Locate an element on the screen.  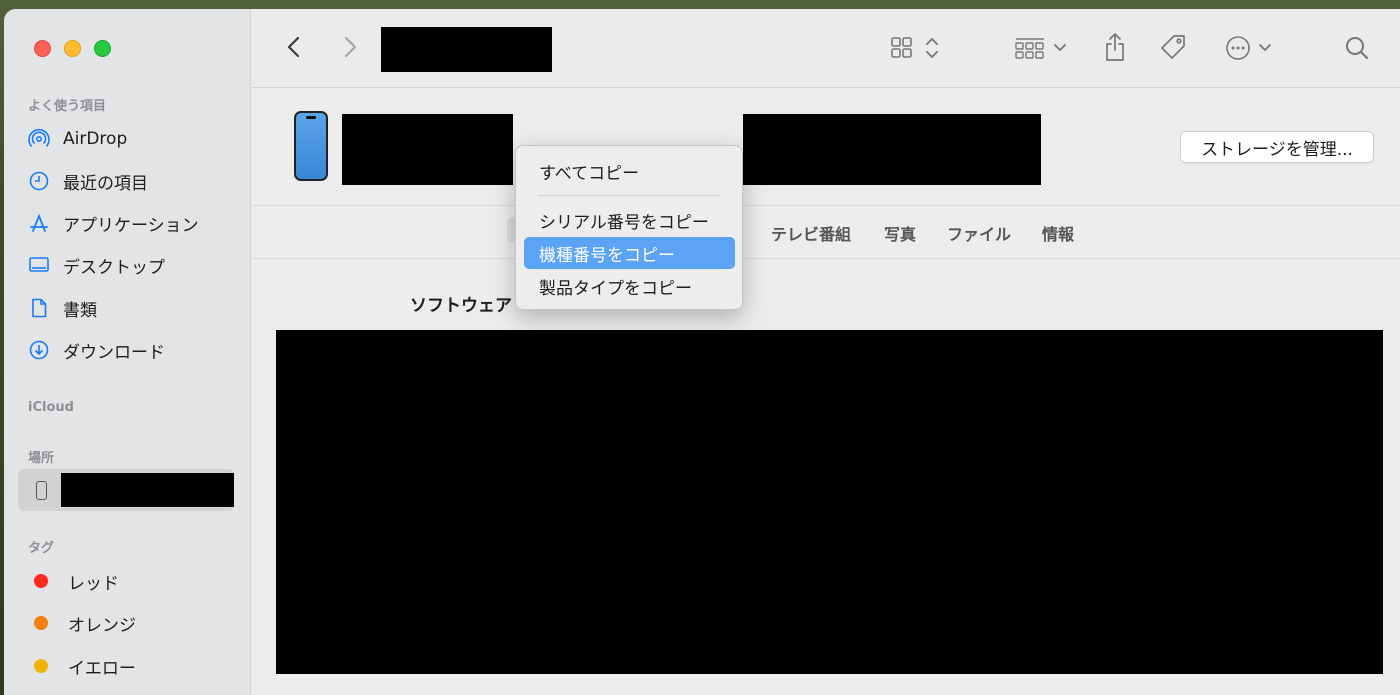
sidebar-tag-orange: オレンジ is located at coordinates (133, 623).